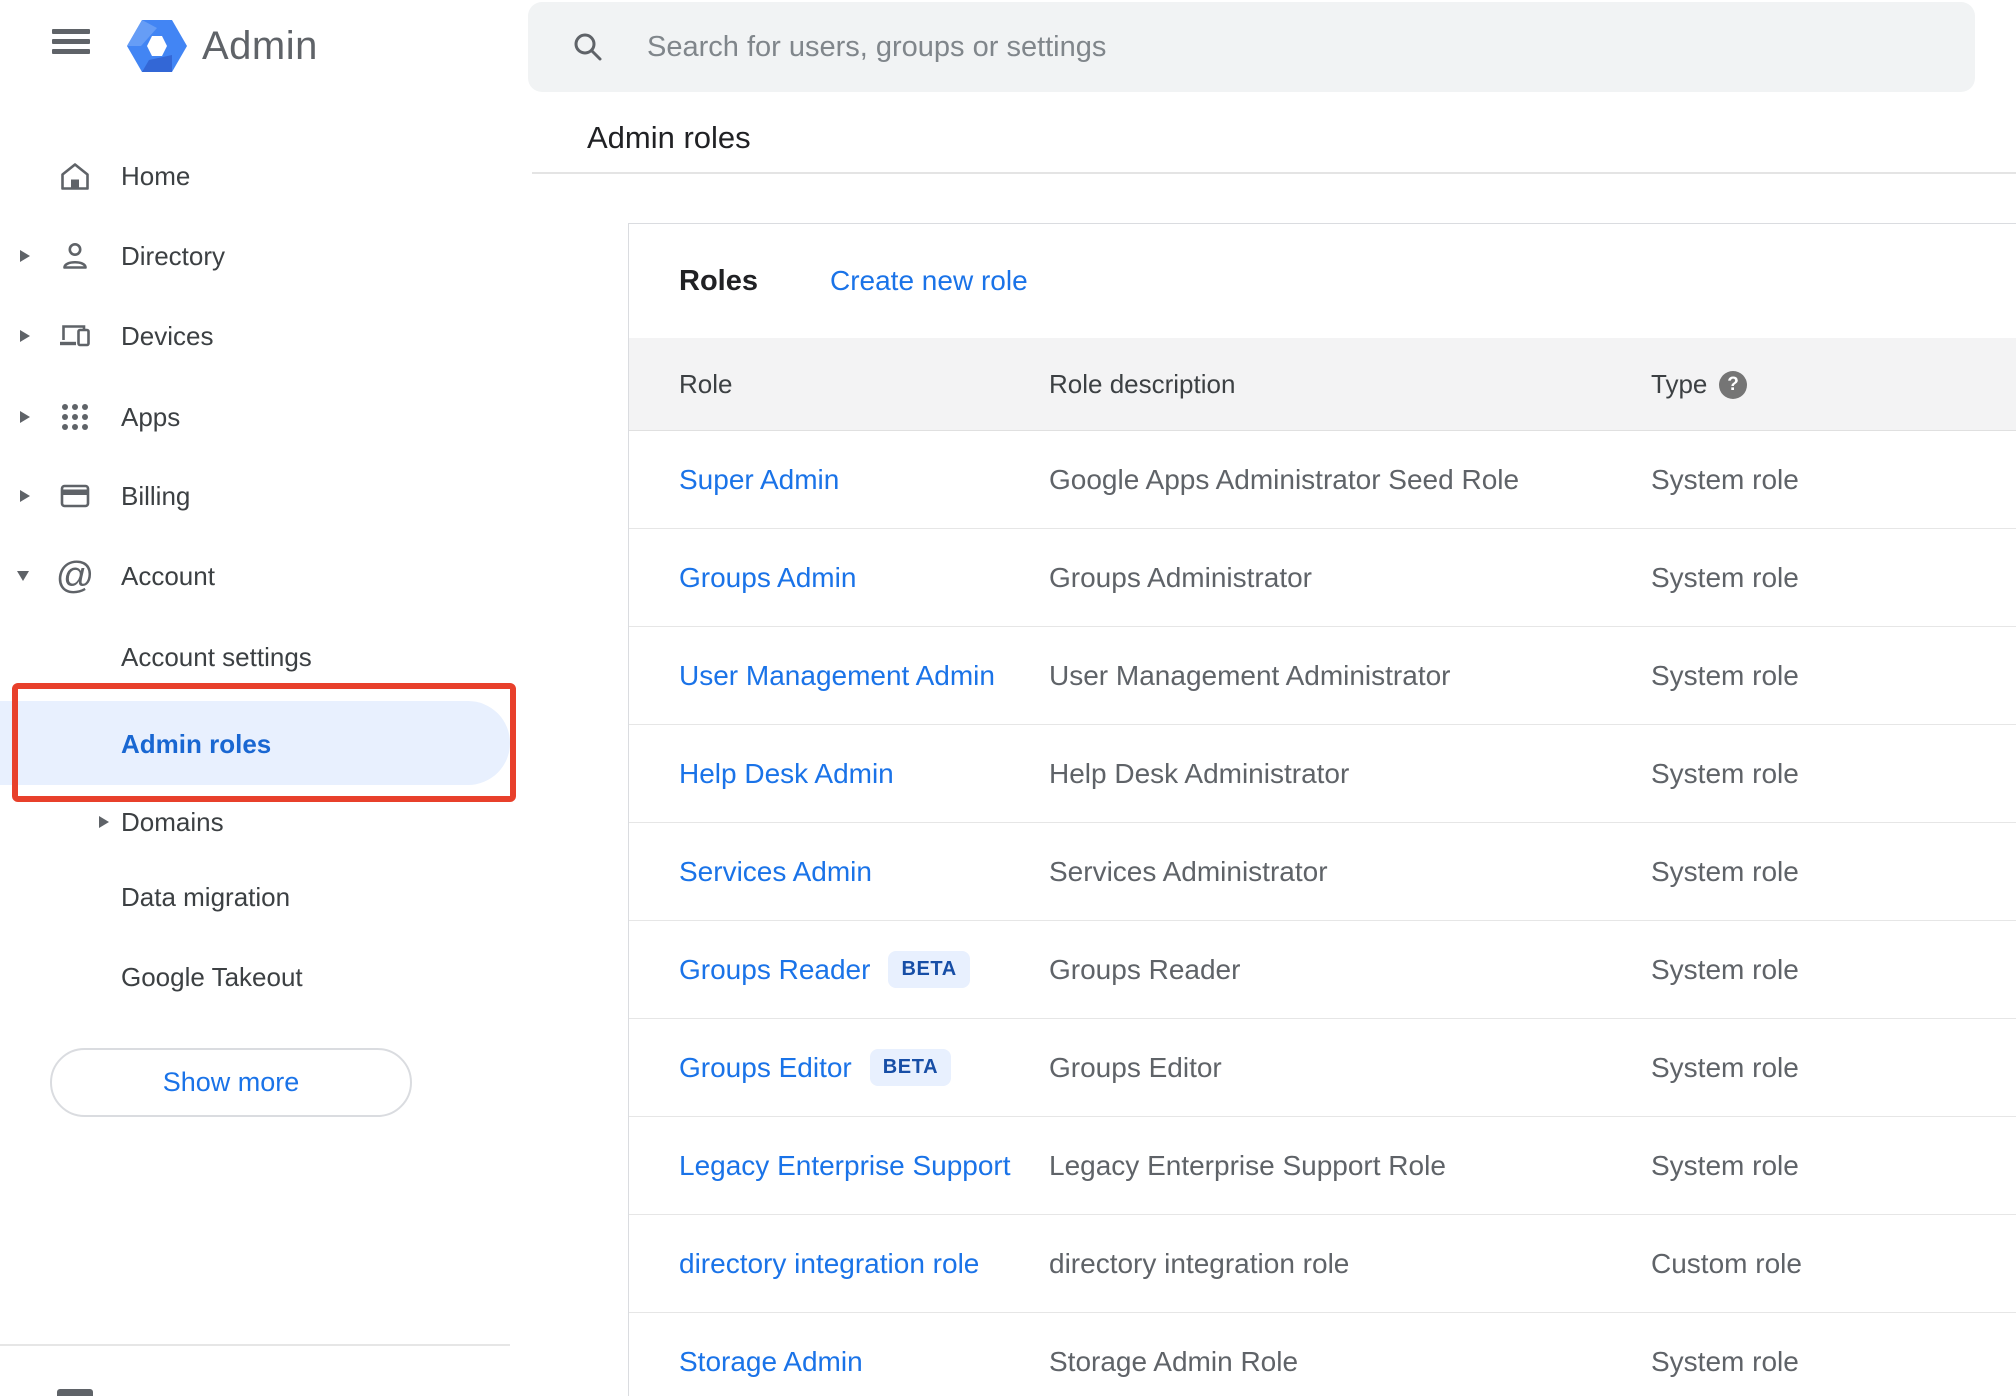 The height and width of the screenshot is (1396, 2016). Describe the element at coordinates (75, 336) in the screenshot. I see `devices-icon` at that location.